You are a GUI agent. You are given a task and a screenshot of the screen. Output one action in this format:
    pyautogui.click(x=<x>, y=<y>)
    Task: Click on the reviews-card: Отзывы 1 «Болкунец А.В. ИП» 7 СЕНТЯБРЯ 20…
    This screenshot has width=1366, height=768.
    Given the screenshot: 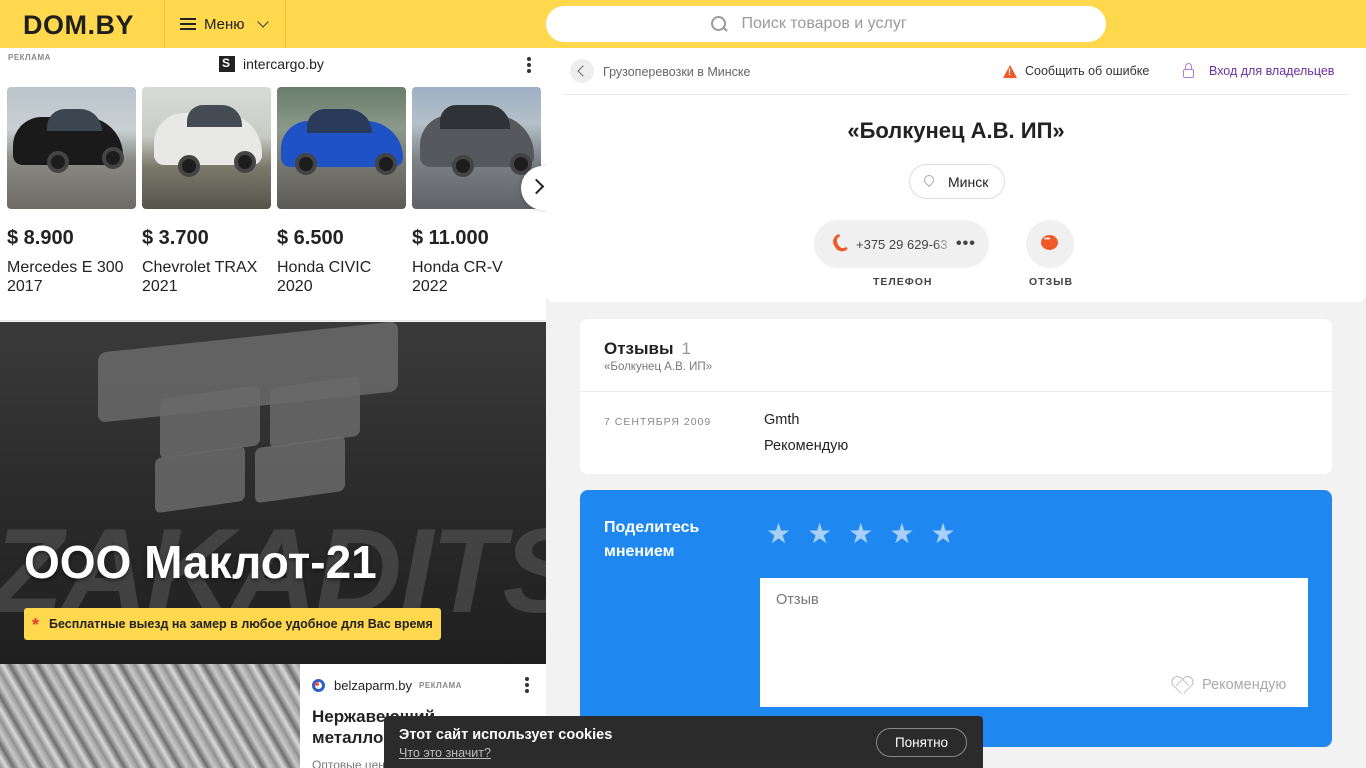 What is the action you would take?
    pyautogui.click(x=956, y=396)
    